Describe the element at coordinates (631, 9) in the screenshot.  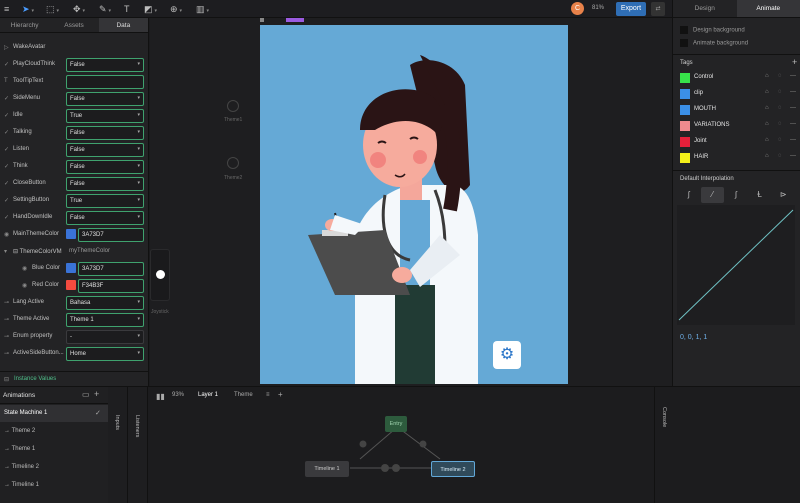
I see `export-button: Export` at that location.